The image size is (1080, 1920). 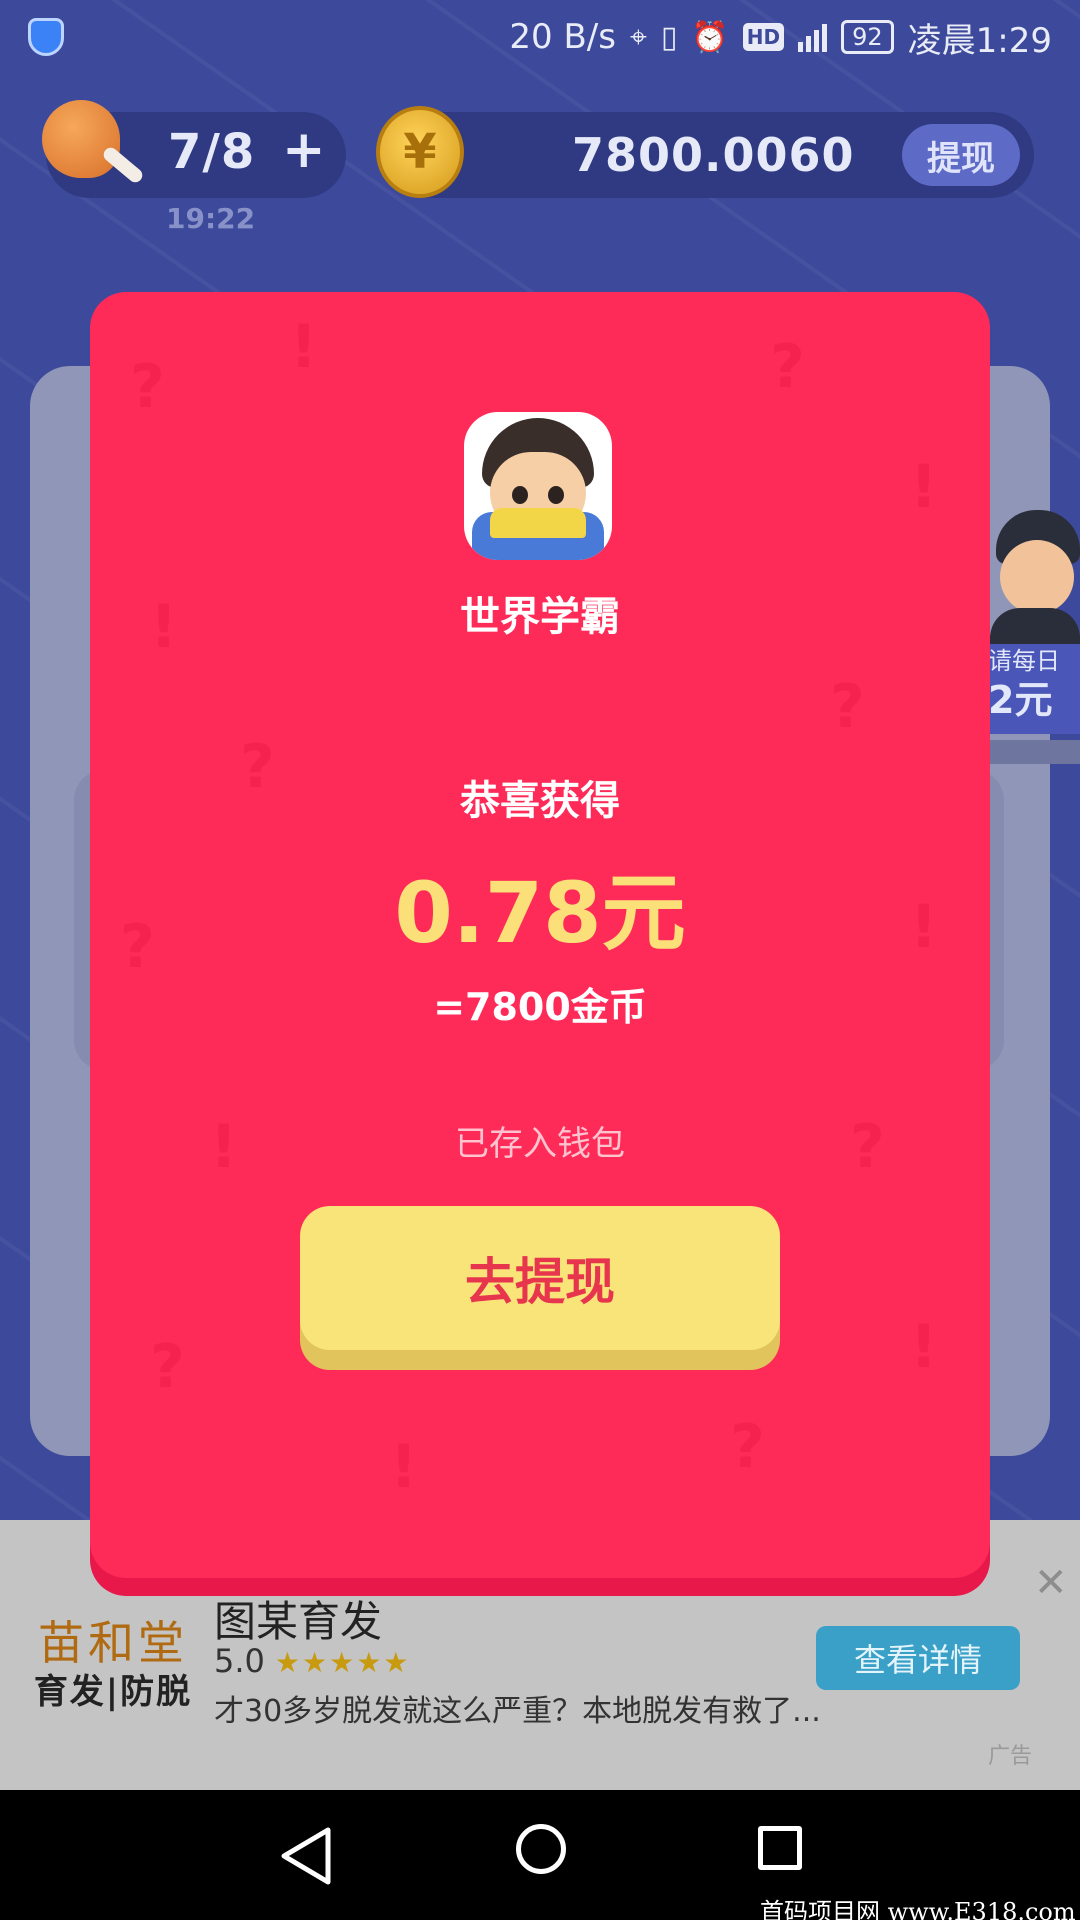 I want to click on daily-promo-label: 请每日 2元, so click(x=1032, y=689).